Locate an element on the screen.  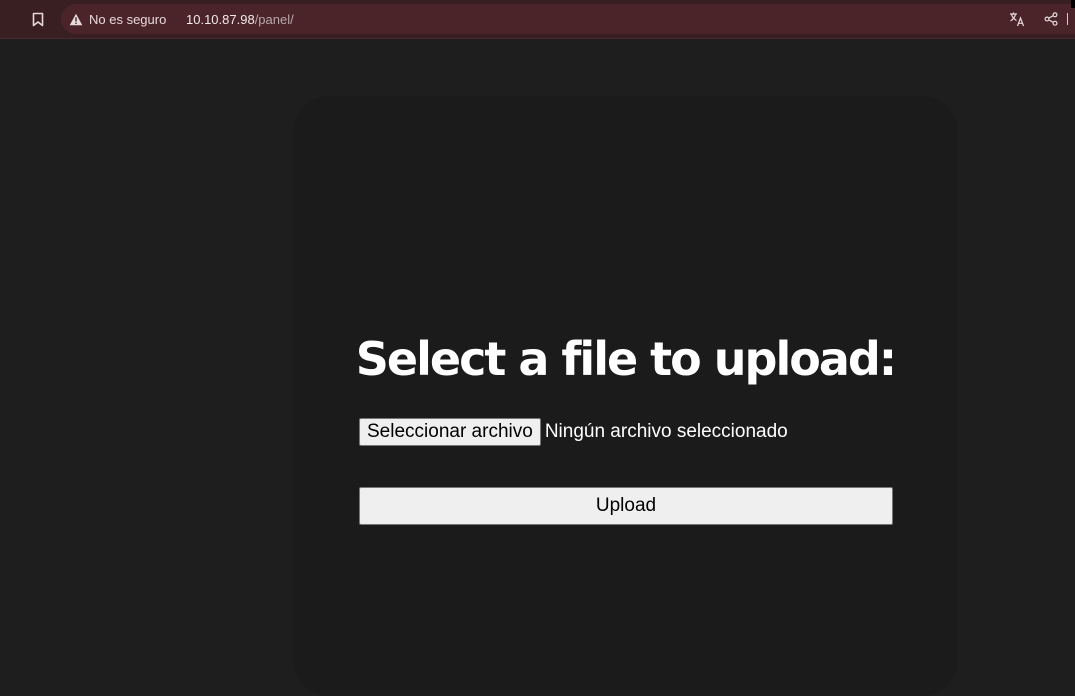
upload-title: Select a file to upload: is located at coordinates (626, 359).